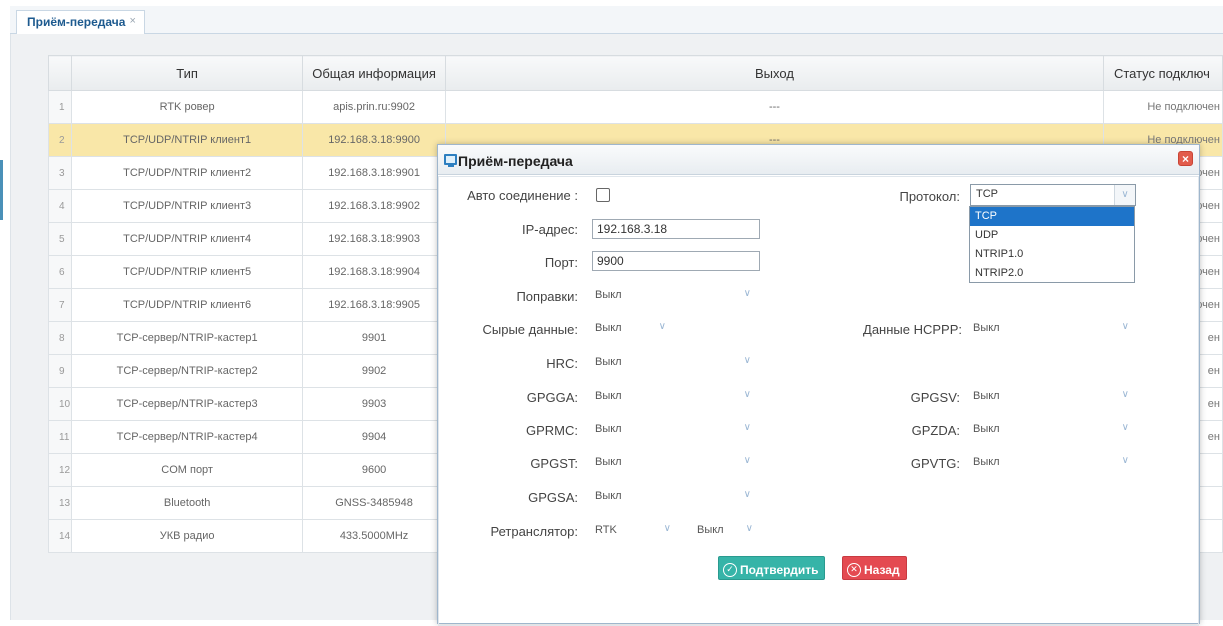 Image resolution: width=1223 pixels, height=626 pixels. I want to click on row-type: TCP/UDP/NTRIP клиент6, so click(187, 305).